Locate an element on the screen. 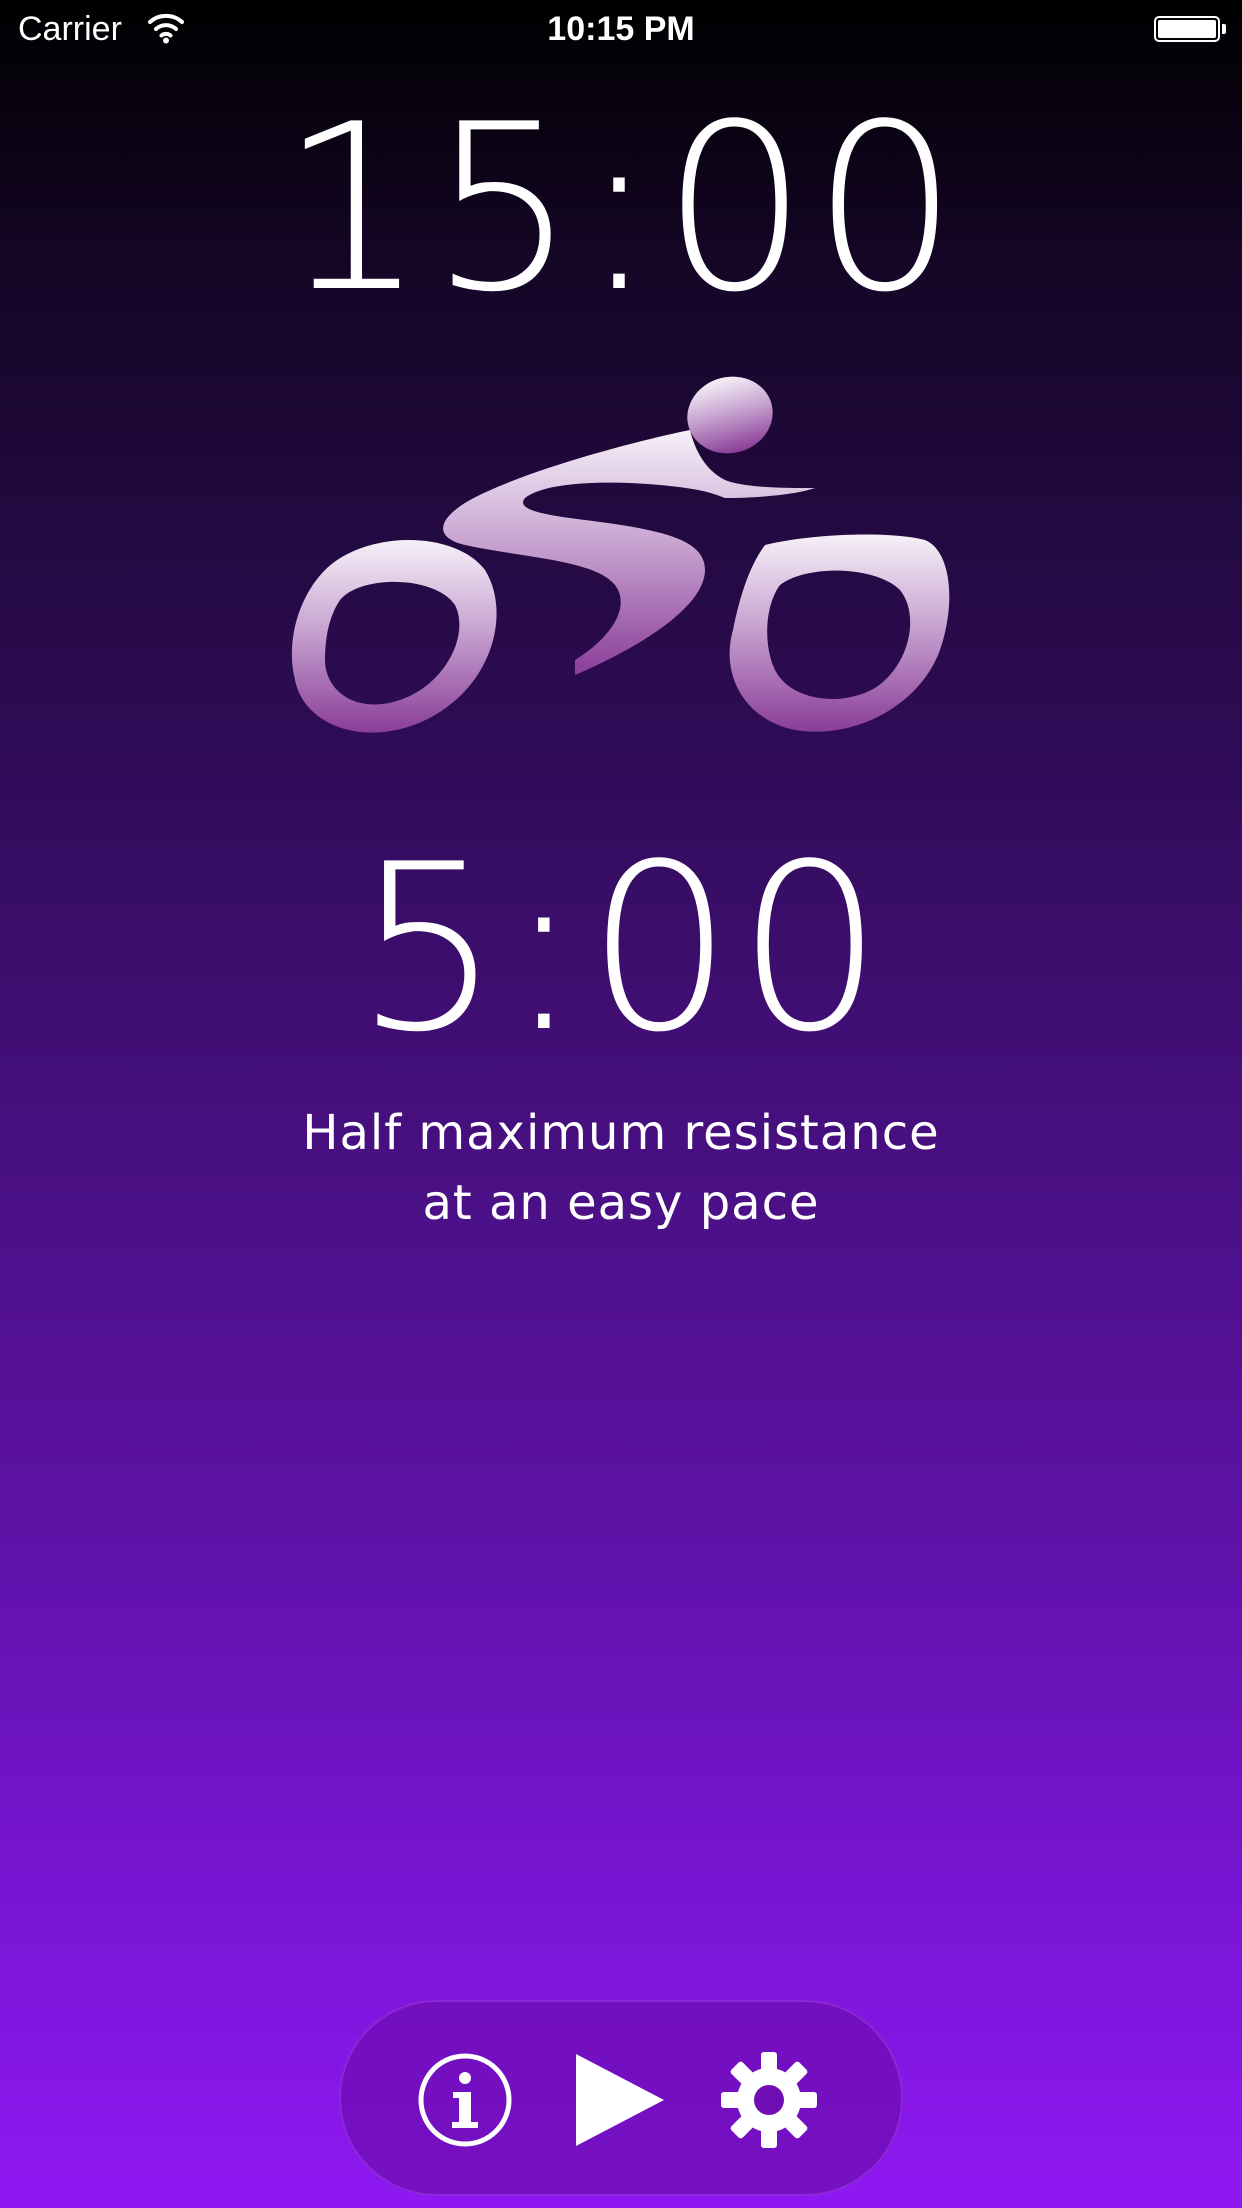 This screenshot has height=2208, width=1242. status-time: 10:15 PM is located at coordinates (621, 29).